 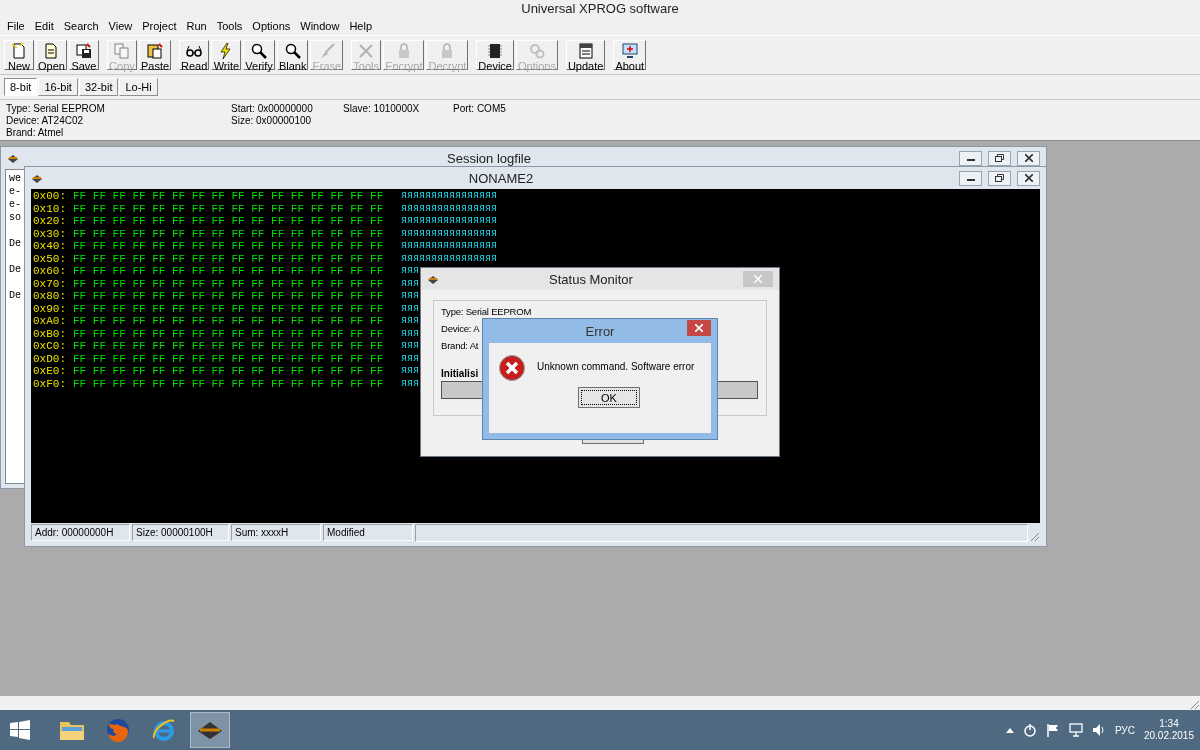 What do you see at coordinates (272, 121) in the screenshot?
I see `info-text: Size: 0x00000100` at bounding box center [272, 121].